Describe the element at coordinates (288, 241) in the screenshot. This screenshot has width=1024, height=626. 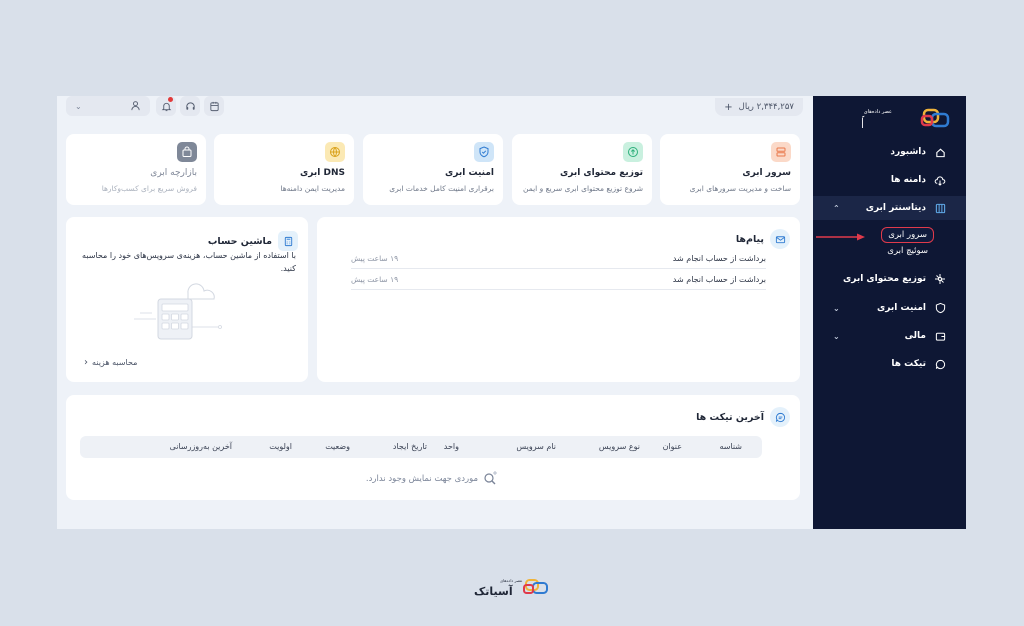
I see `calculator-icon` at that location.